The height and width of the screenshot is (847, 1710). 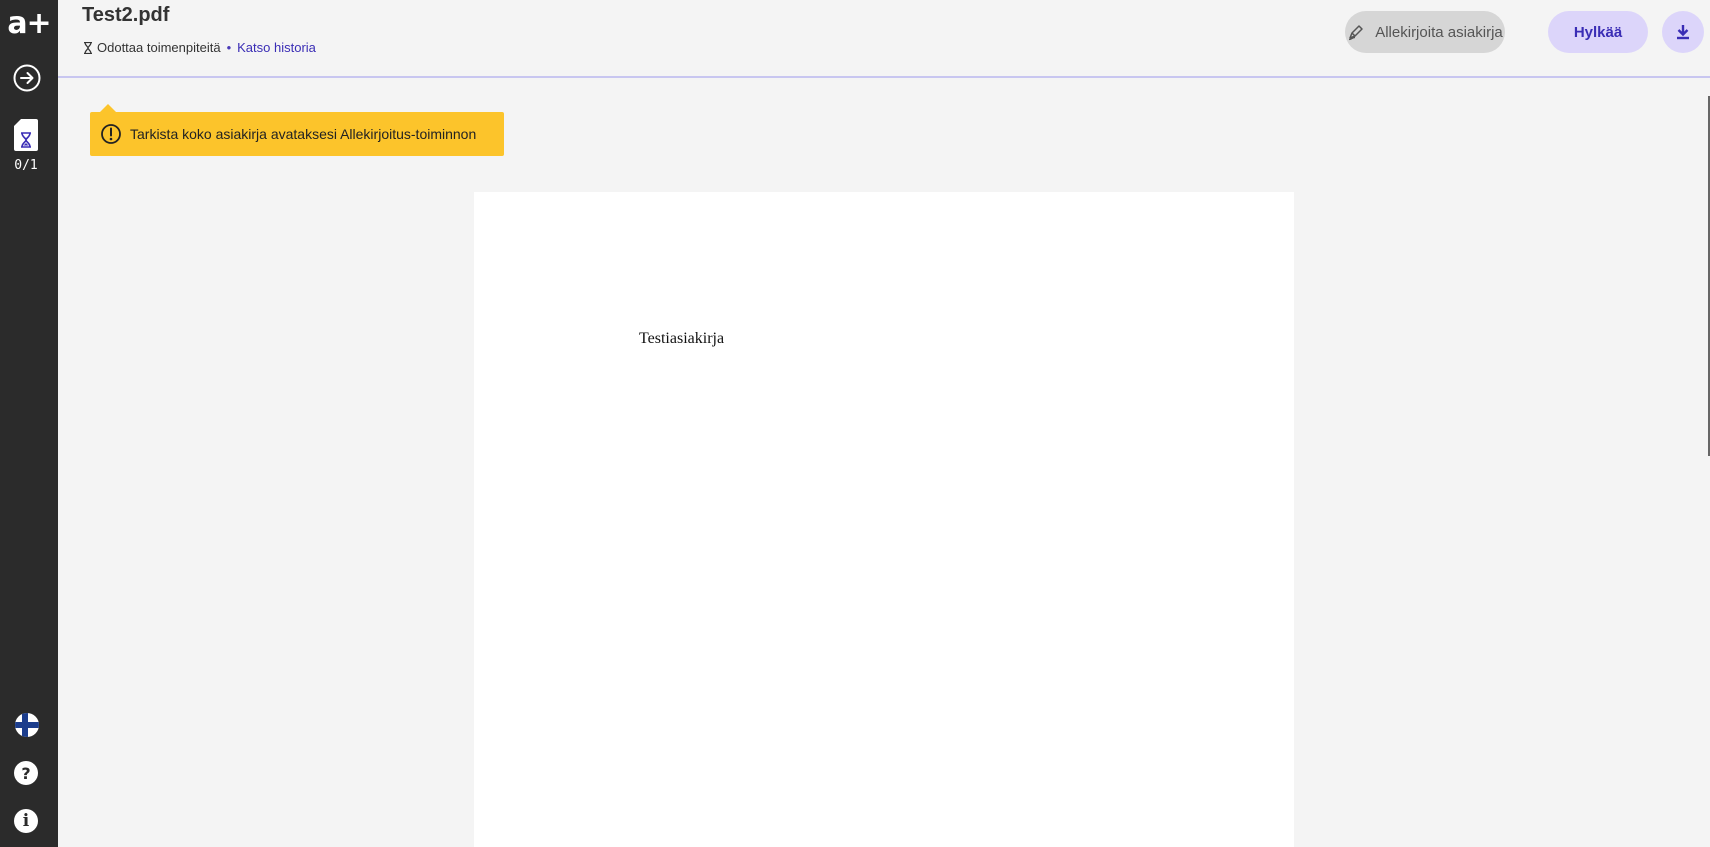 I want to click on download-icon, so click(x=1683, y=32).